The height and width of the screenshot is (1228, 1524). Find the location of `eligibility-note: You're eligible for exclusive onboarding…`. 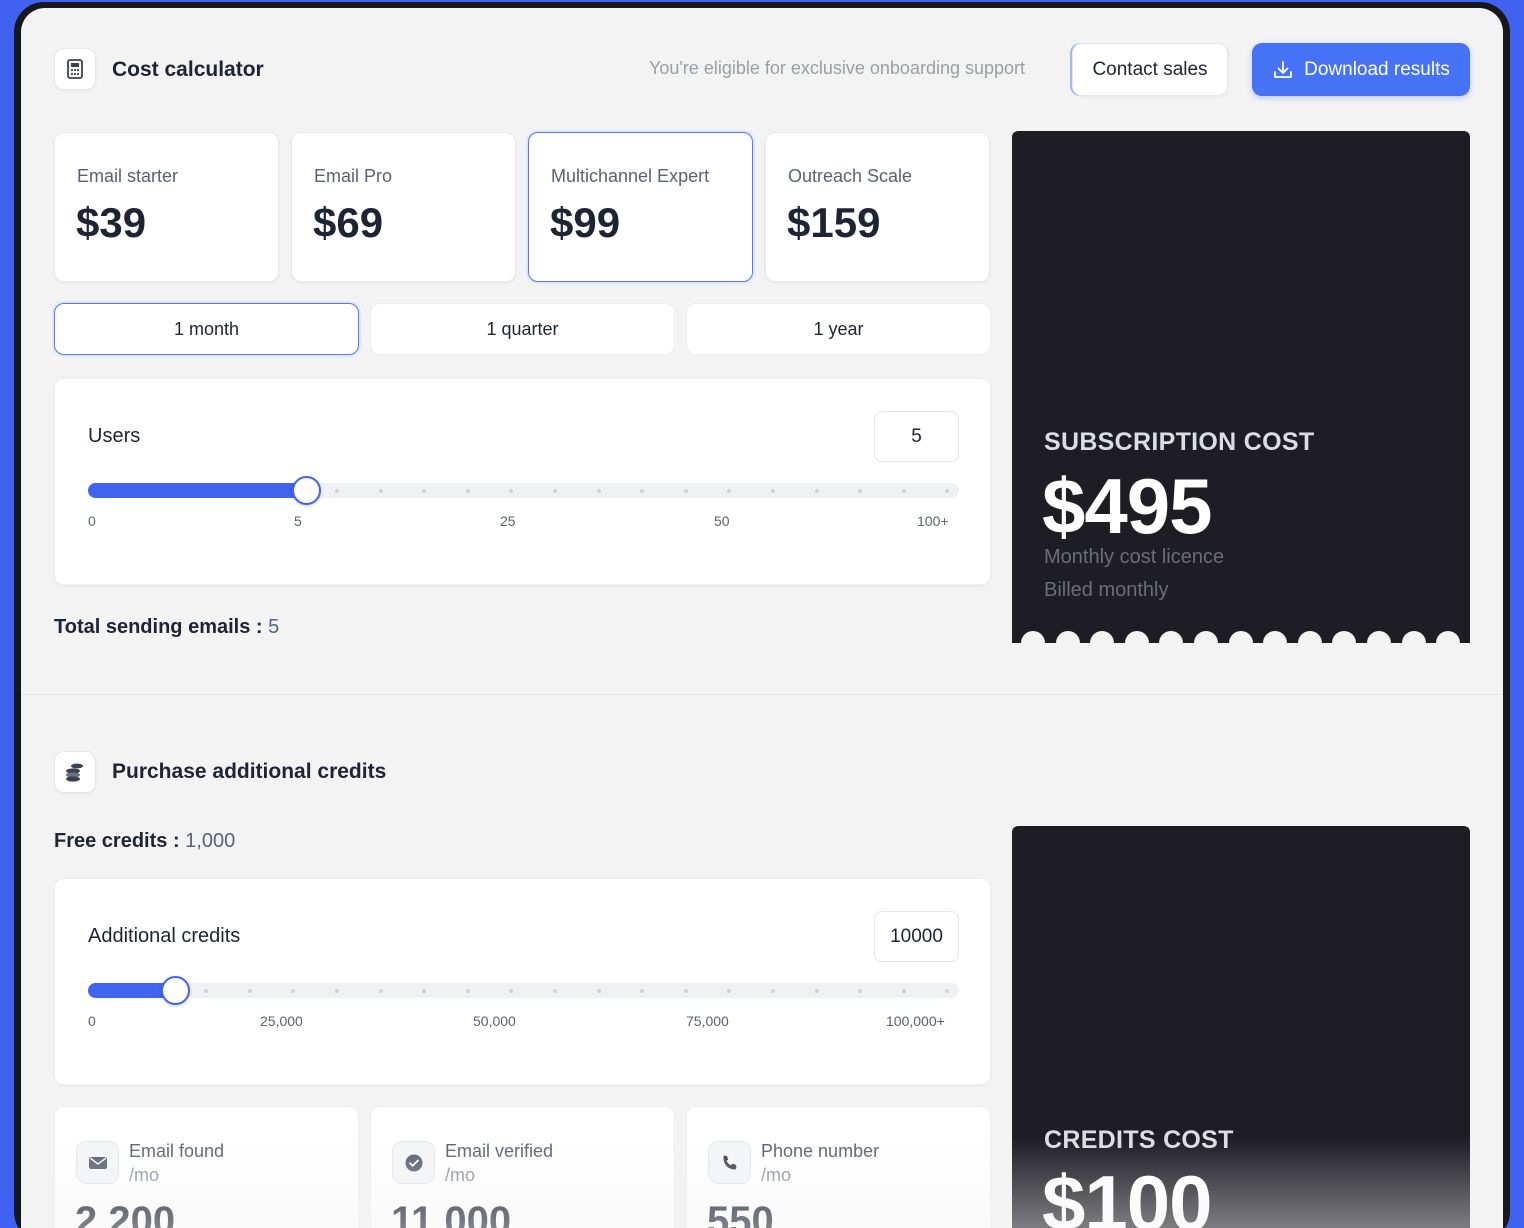

eligibility-note: You're eligible for exclusive onboarding… is located at coordinates (837, 68).